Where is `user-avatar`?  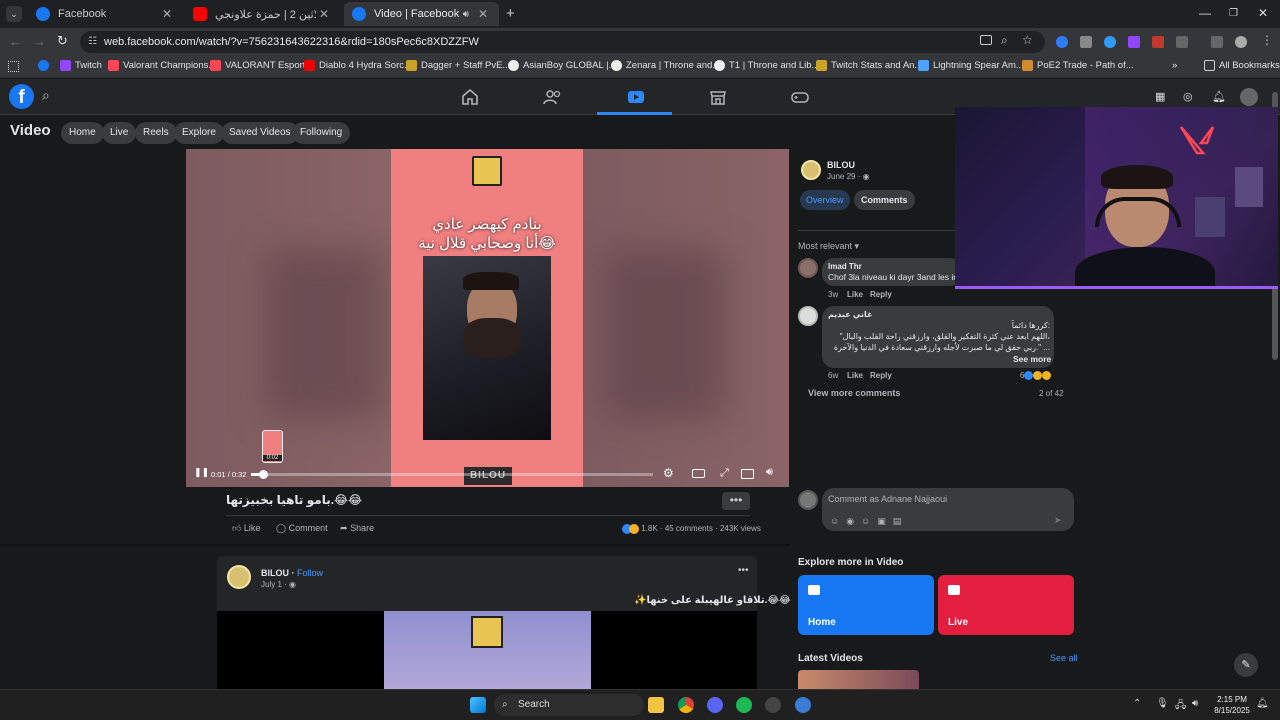 user-avatar is located at coordinates (808, 500).